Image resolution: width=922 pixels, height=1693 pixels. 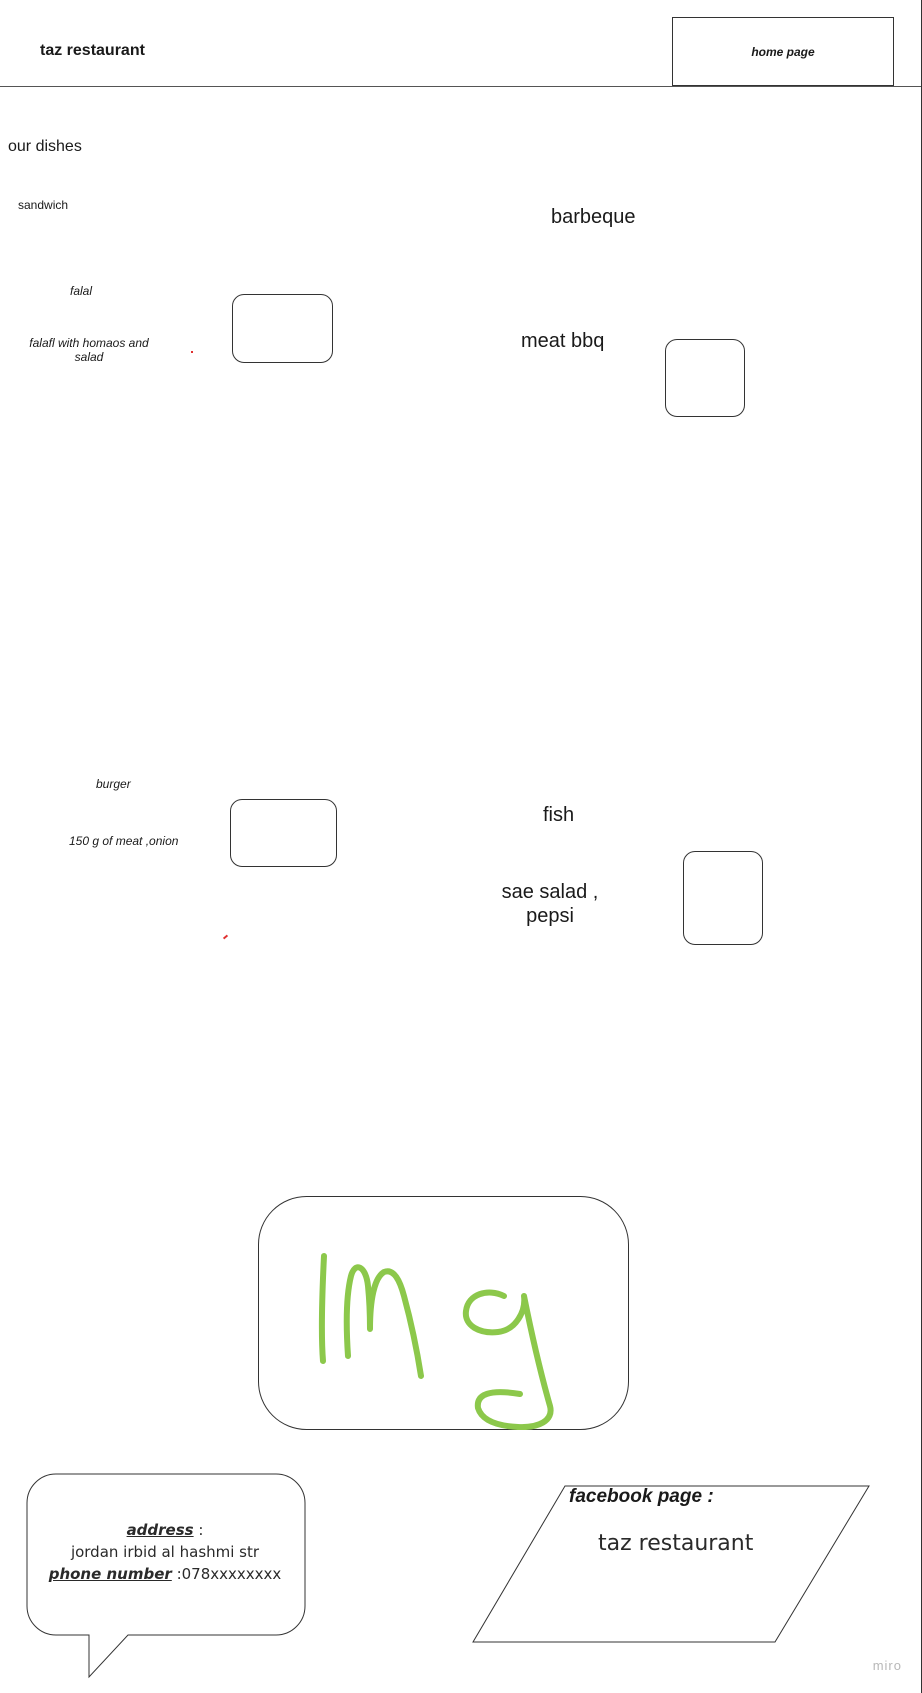 I want to click on facebook-page-label: facebook page :, so click(x=641, y=1496).